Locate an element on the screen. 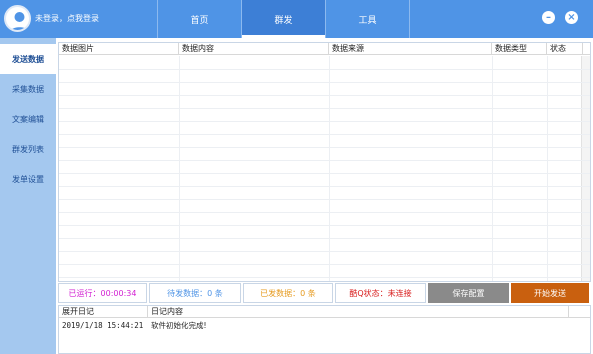 The image size is (593, 354). log-column-header: 日记内容 is located at coordinates (358, 311).